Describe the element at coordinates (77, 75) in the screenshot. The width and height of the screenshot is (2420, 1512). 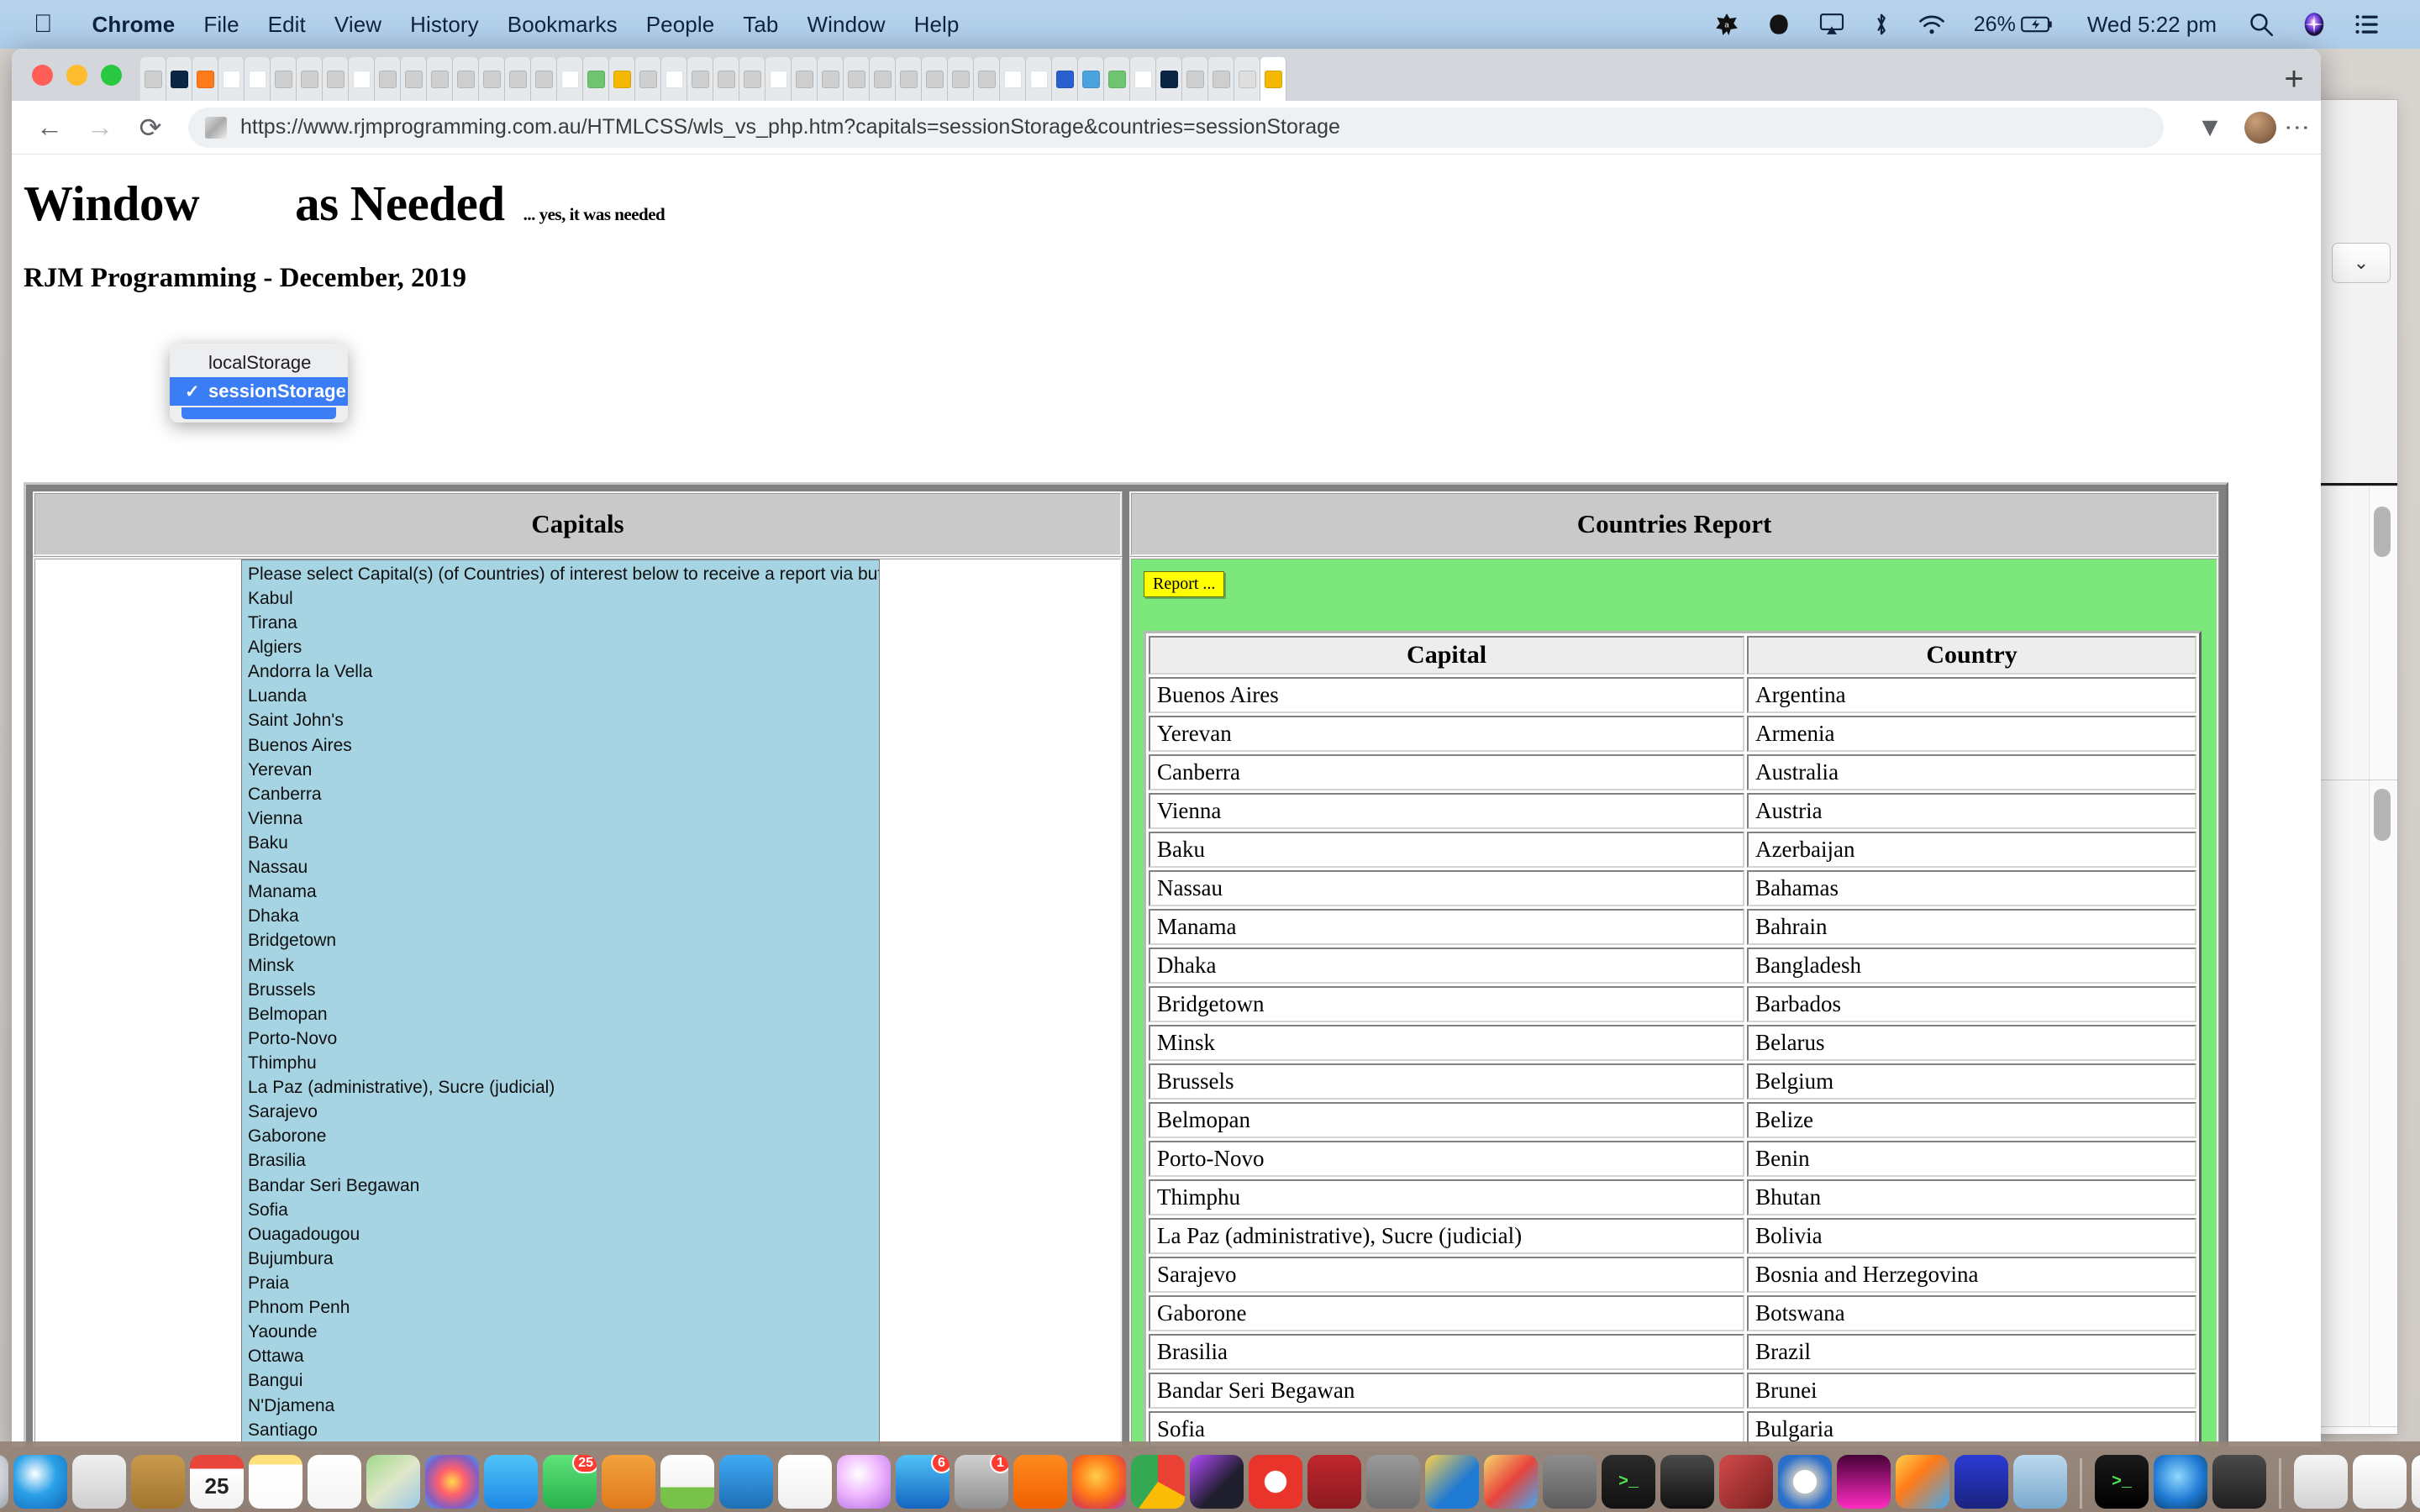
I see `minimize-window-button` at that location.